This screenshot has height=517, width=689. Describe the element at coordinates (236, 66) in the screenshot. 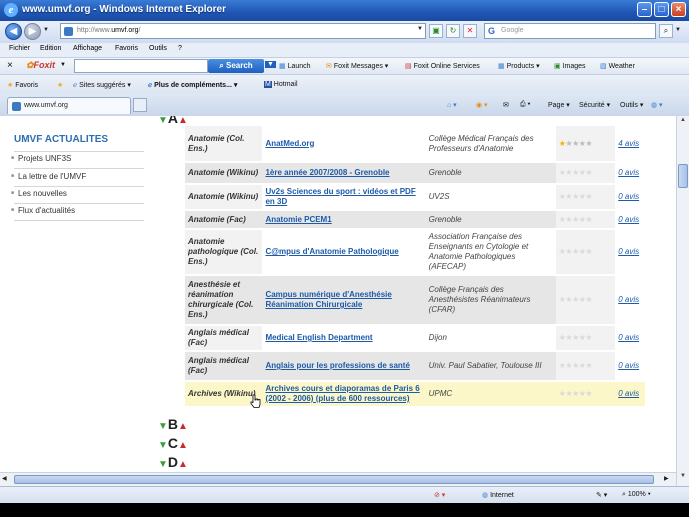

I see `foxit-search-button: ⌕ Search` at that location.